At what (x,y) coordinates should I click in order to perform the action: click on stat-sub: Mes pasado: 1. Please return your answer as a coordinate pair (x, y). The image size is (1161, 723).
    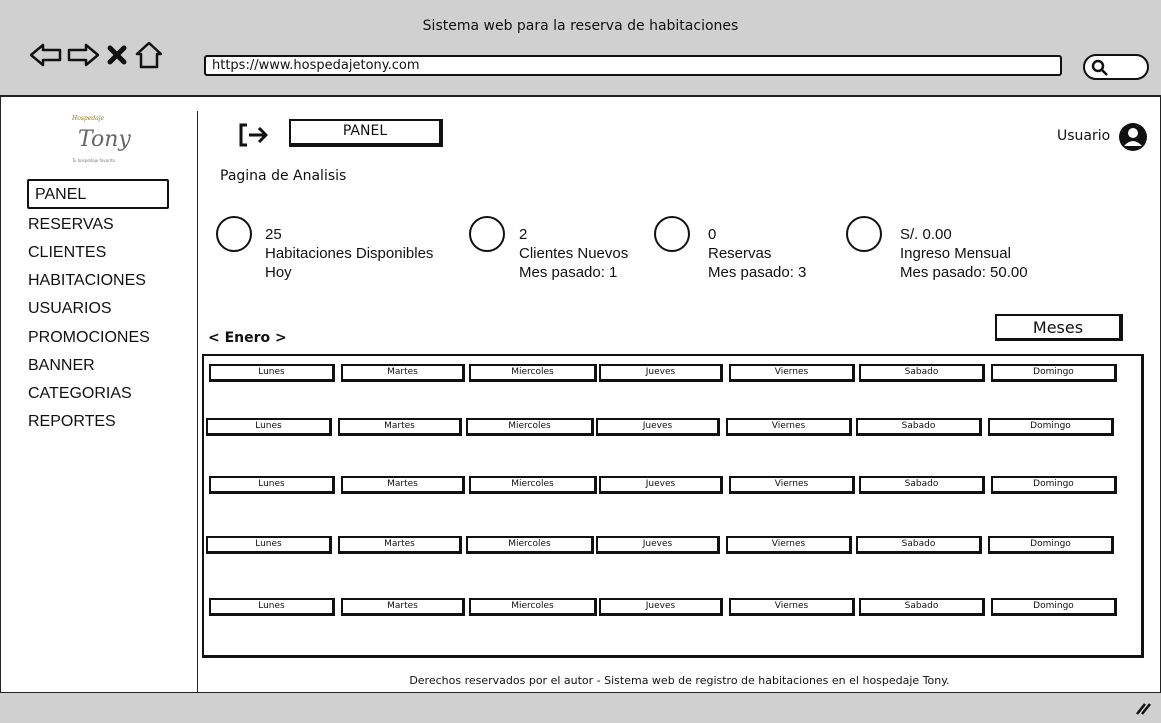
    Looking at the image, I should click on (568, 272).